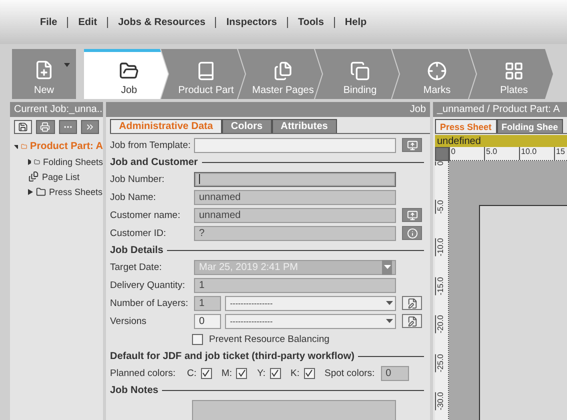 This screenshot has width=567, height=420. I want to click on field-label: Versions, so click(129, 321).